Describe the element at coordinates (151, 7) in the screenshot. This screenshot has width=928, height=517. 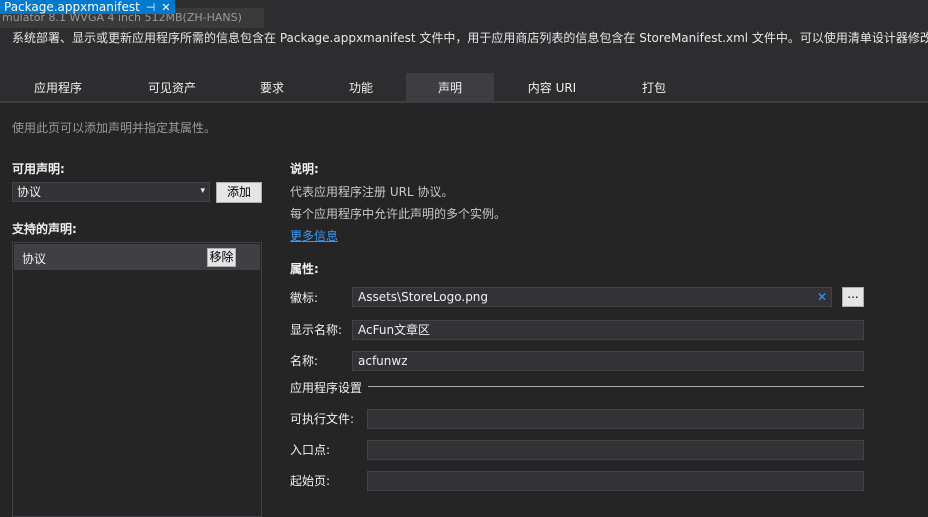
I see `pin-icon: ⊣` at that location.